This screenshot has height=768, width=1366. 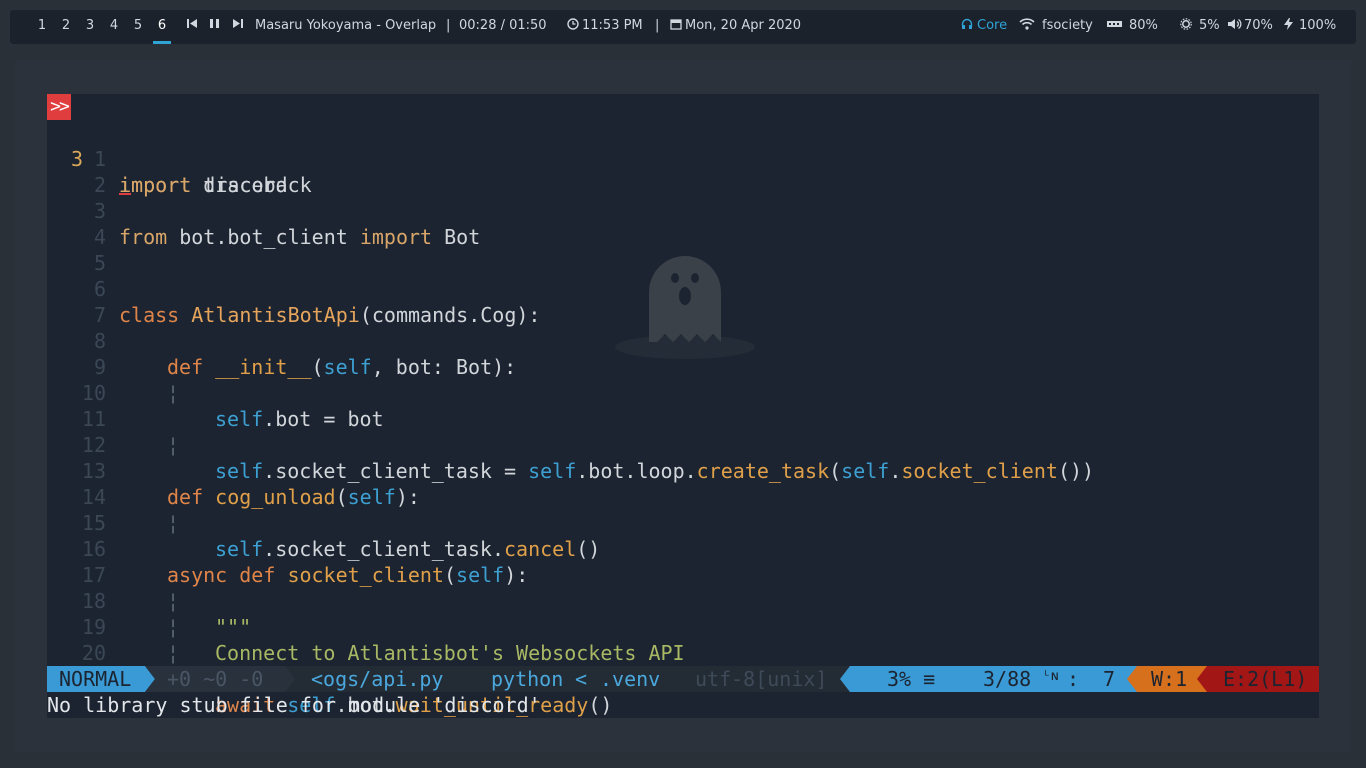 What do you see at coordinates (1318, 25) in the screenshot?
I see `battery-level: 100%` at bounding box center [1318, 25].